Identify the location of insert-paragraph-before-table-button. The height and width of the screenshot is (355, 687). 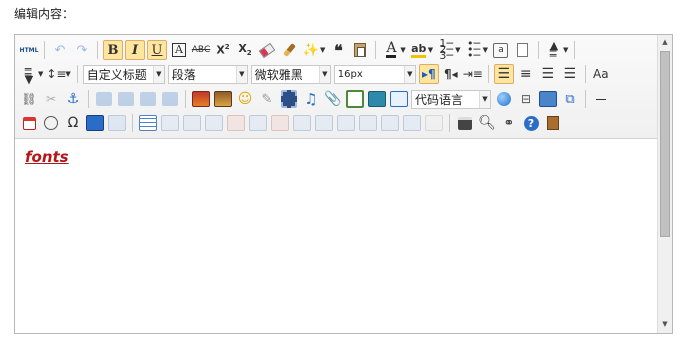
(192, 123).